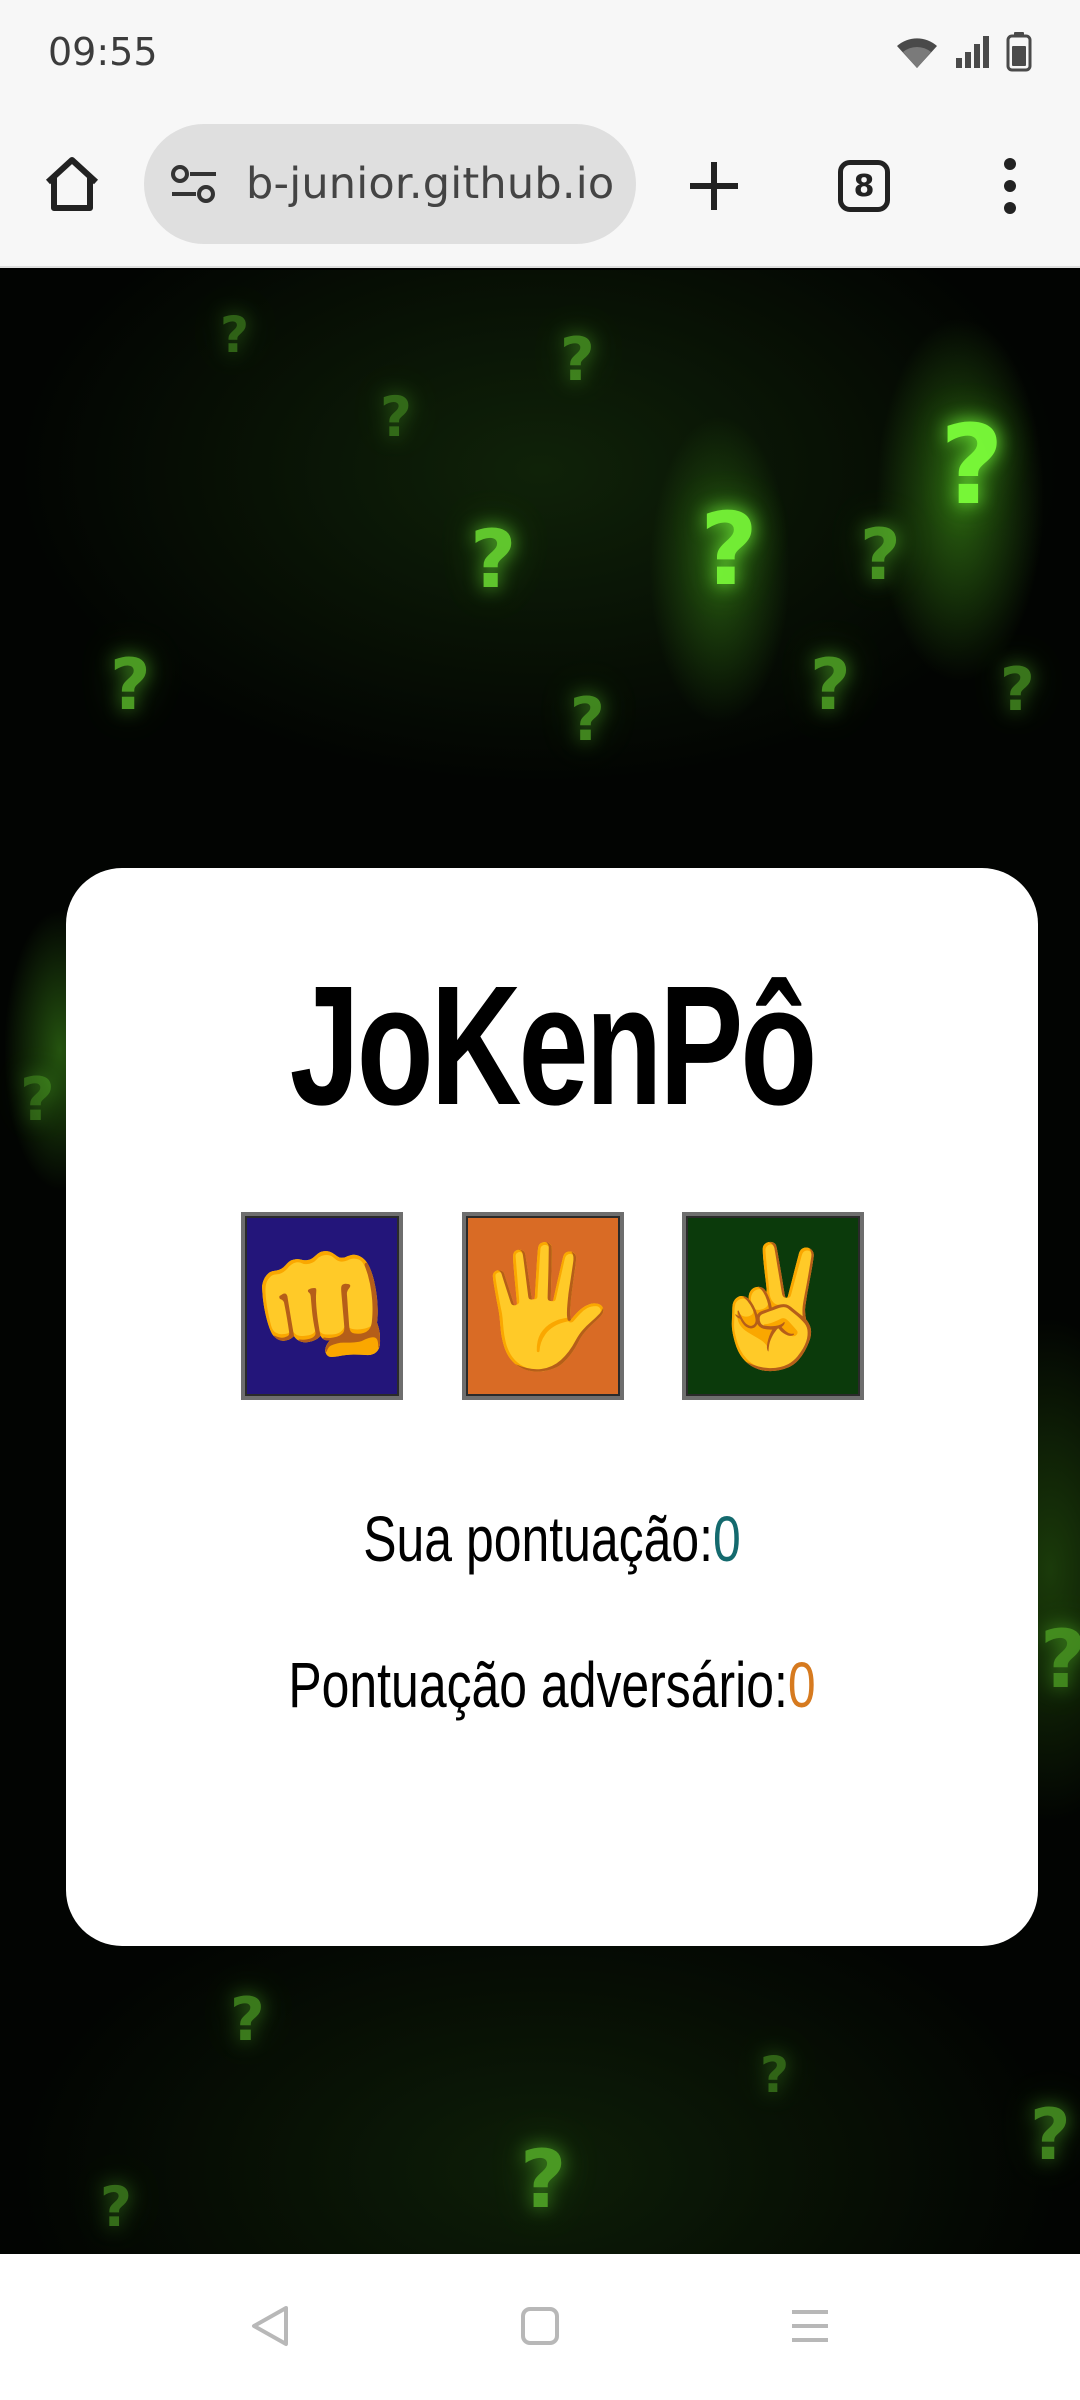  I want to click on battery-icon, so click(1019, 52).